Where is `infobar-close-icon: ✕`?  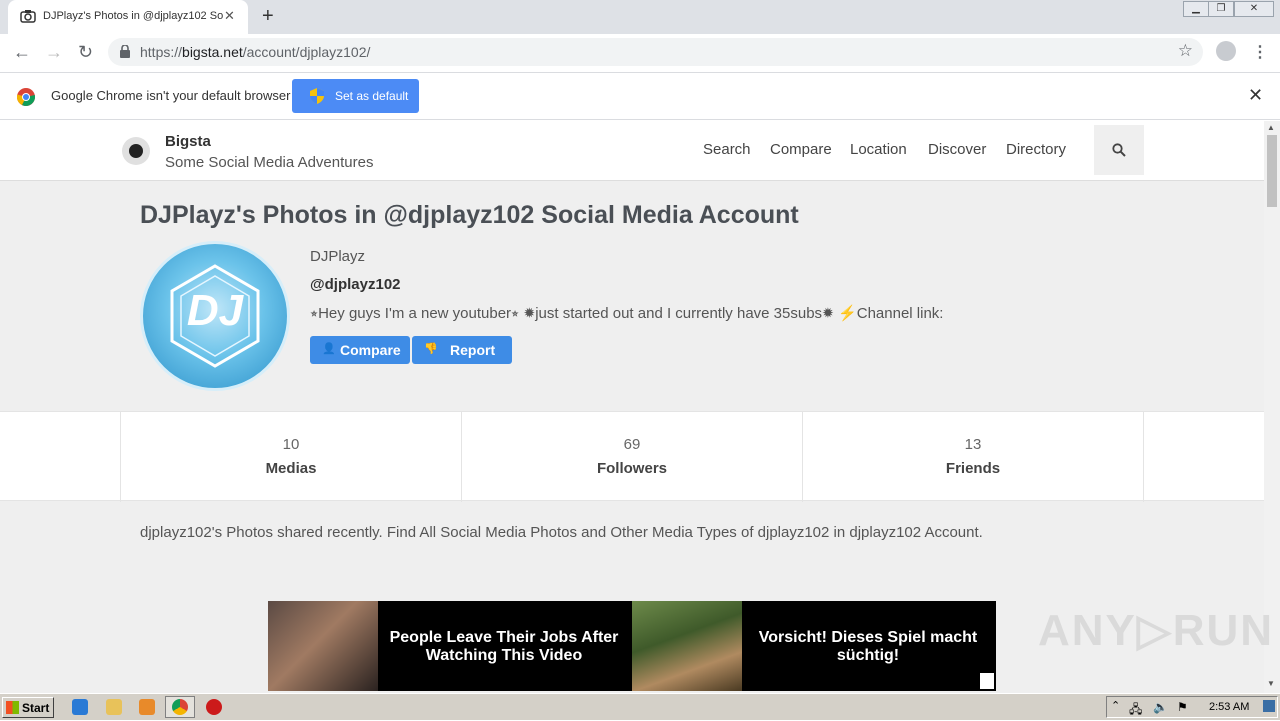
infobar-close-icon: ✕ is located at coordinates (1255, 95).